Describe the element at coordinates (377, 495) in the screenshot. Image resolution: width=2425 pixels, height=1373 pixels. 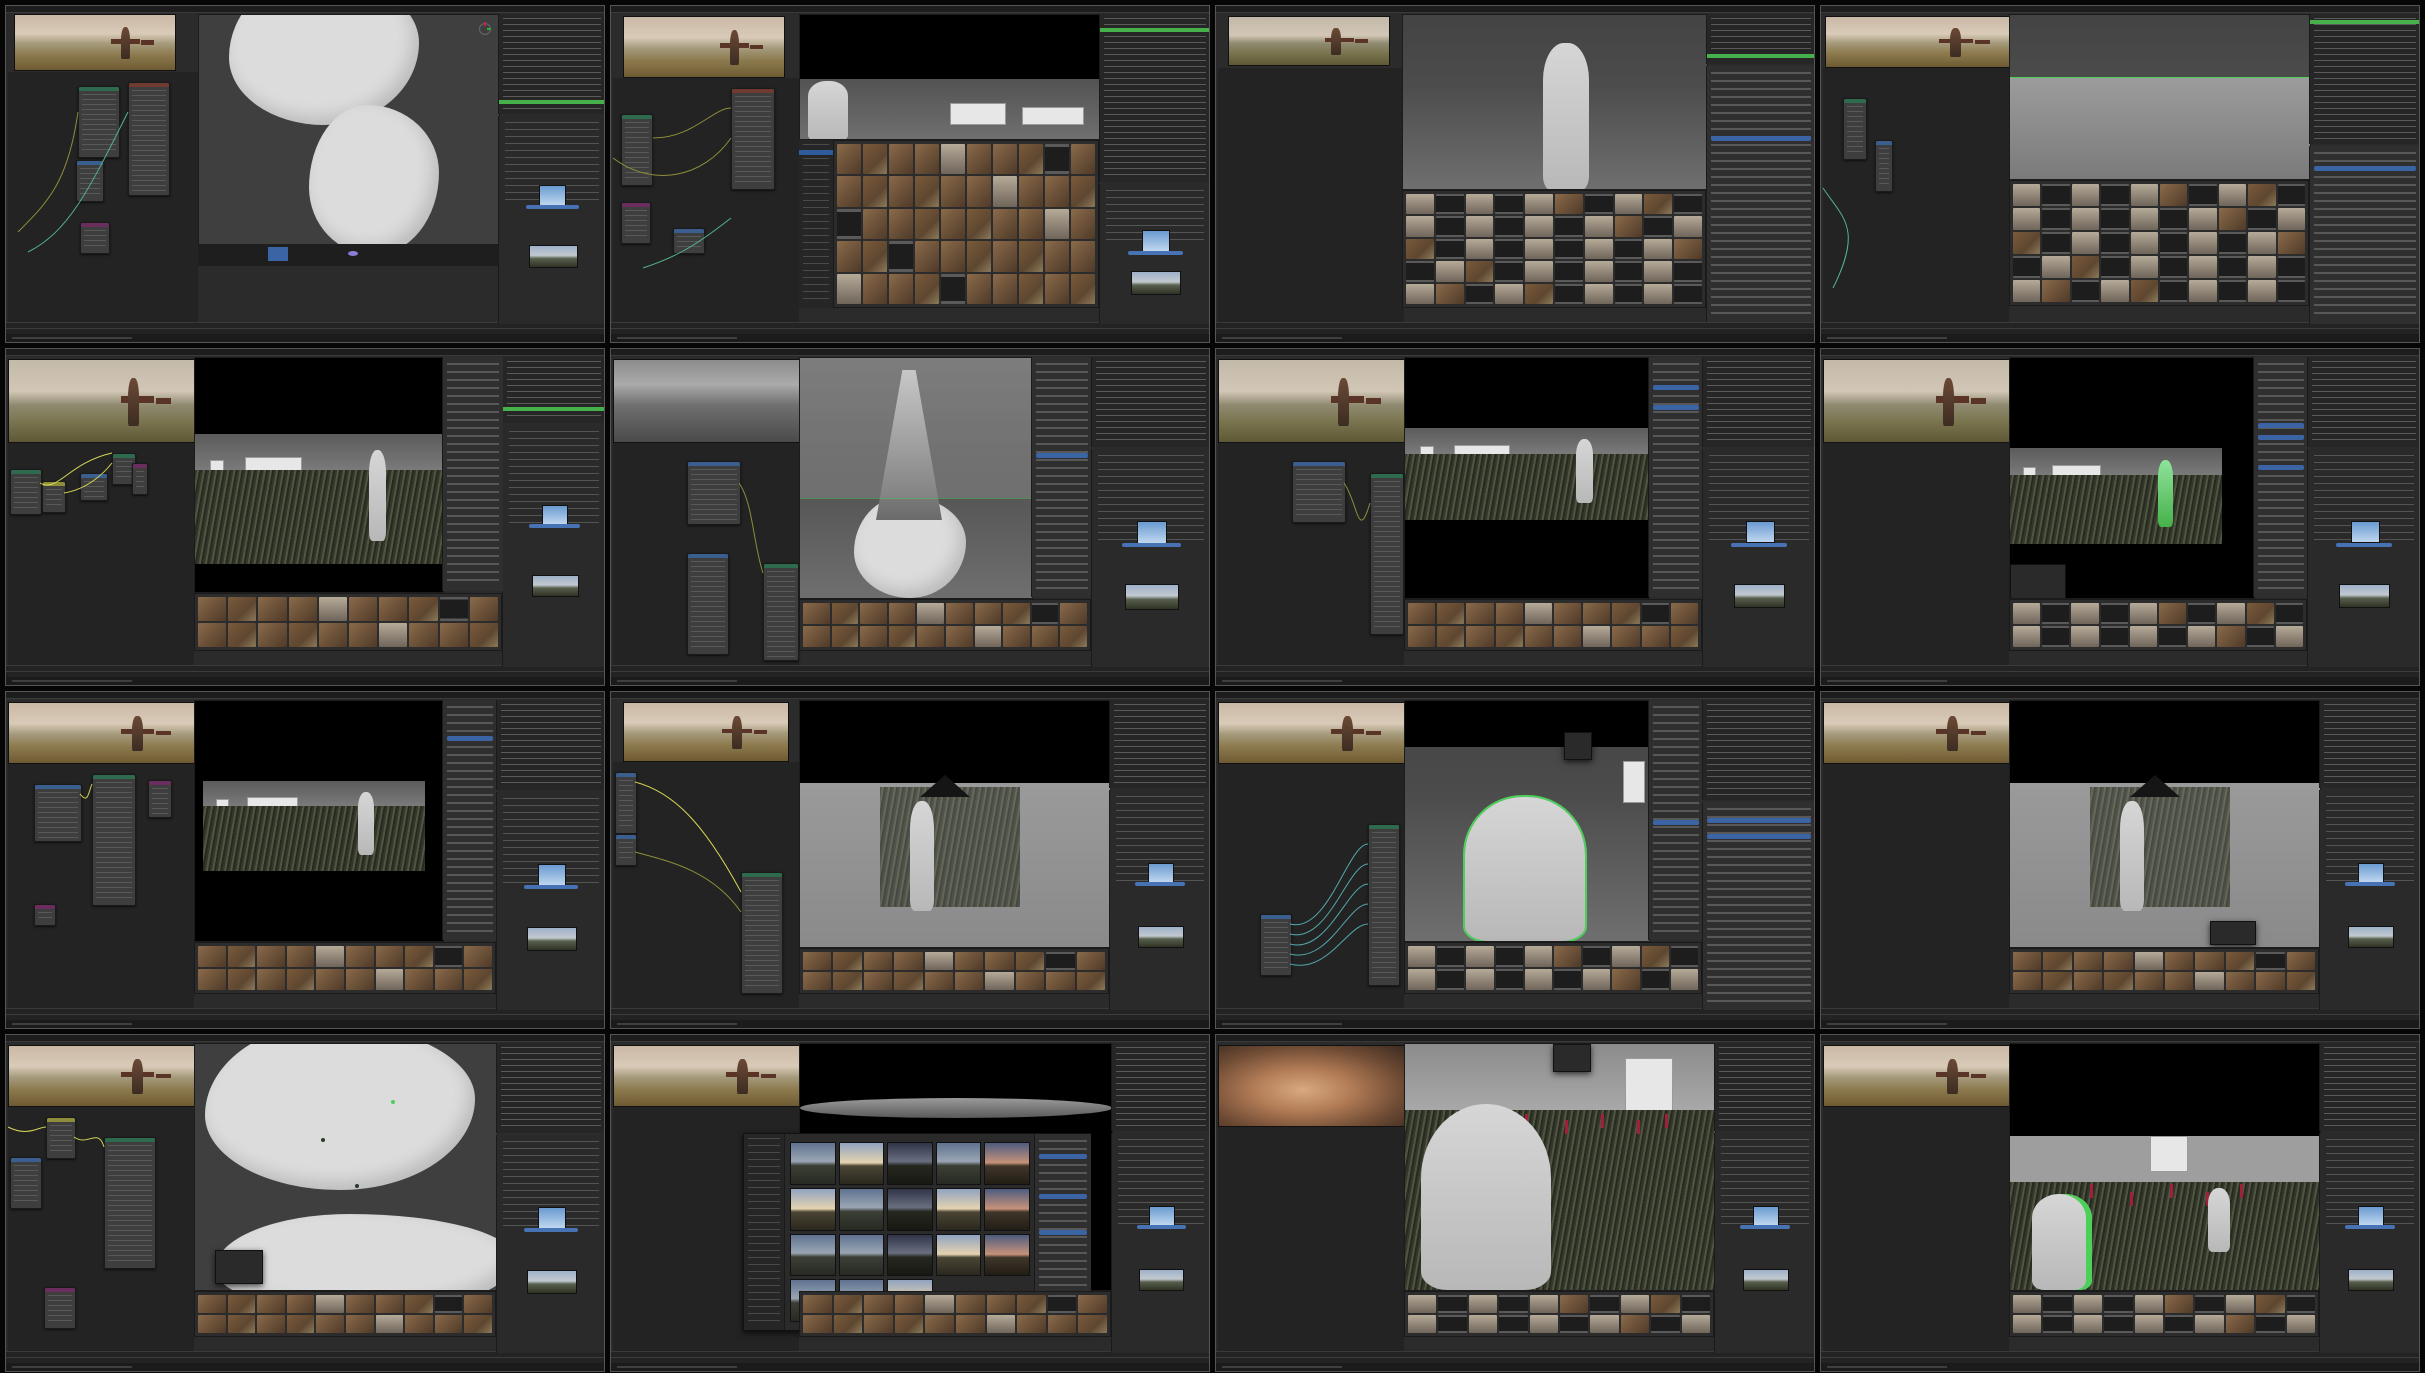
I see `character-mesh` at that location.